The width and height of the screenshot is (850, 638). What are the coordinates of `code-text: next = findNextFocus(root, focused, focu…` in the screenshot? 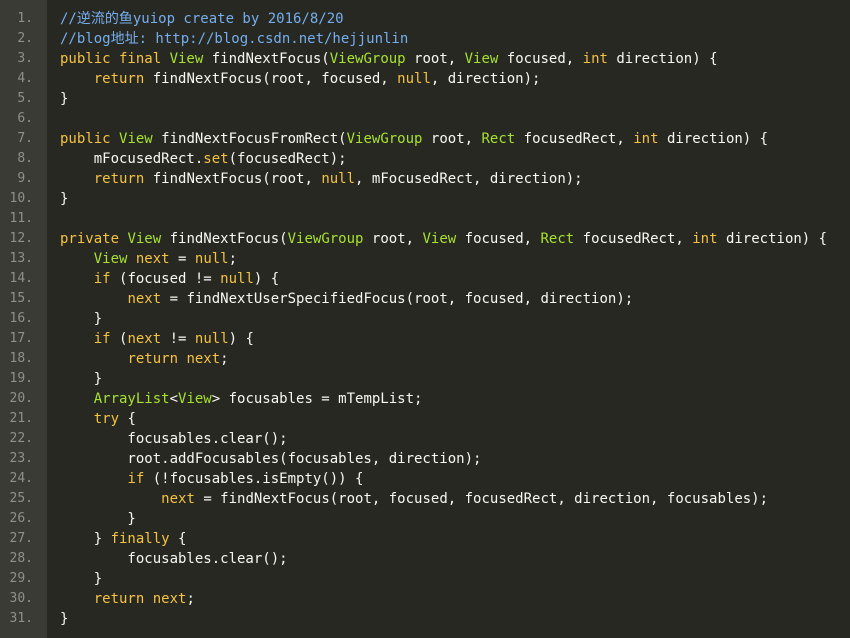 It's located at (414, 499).